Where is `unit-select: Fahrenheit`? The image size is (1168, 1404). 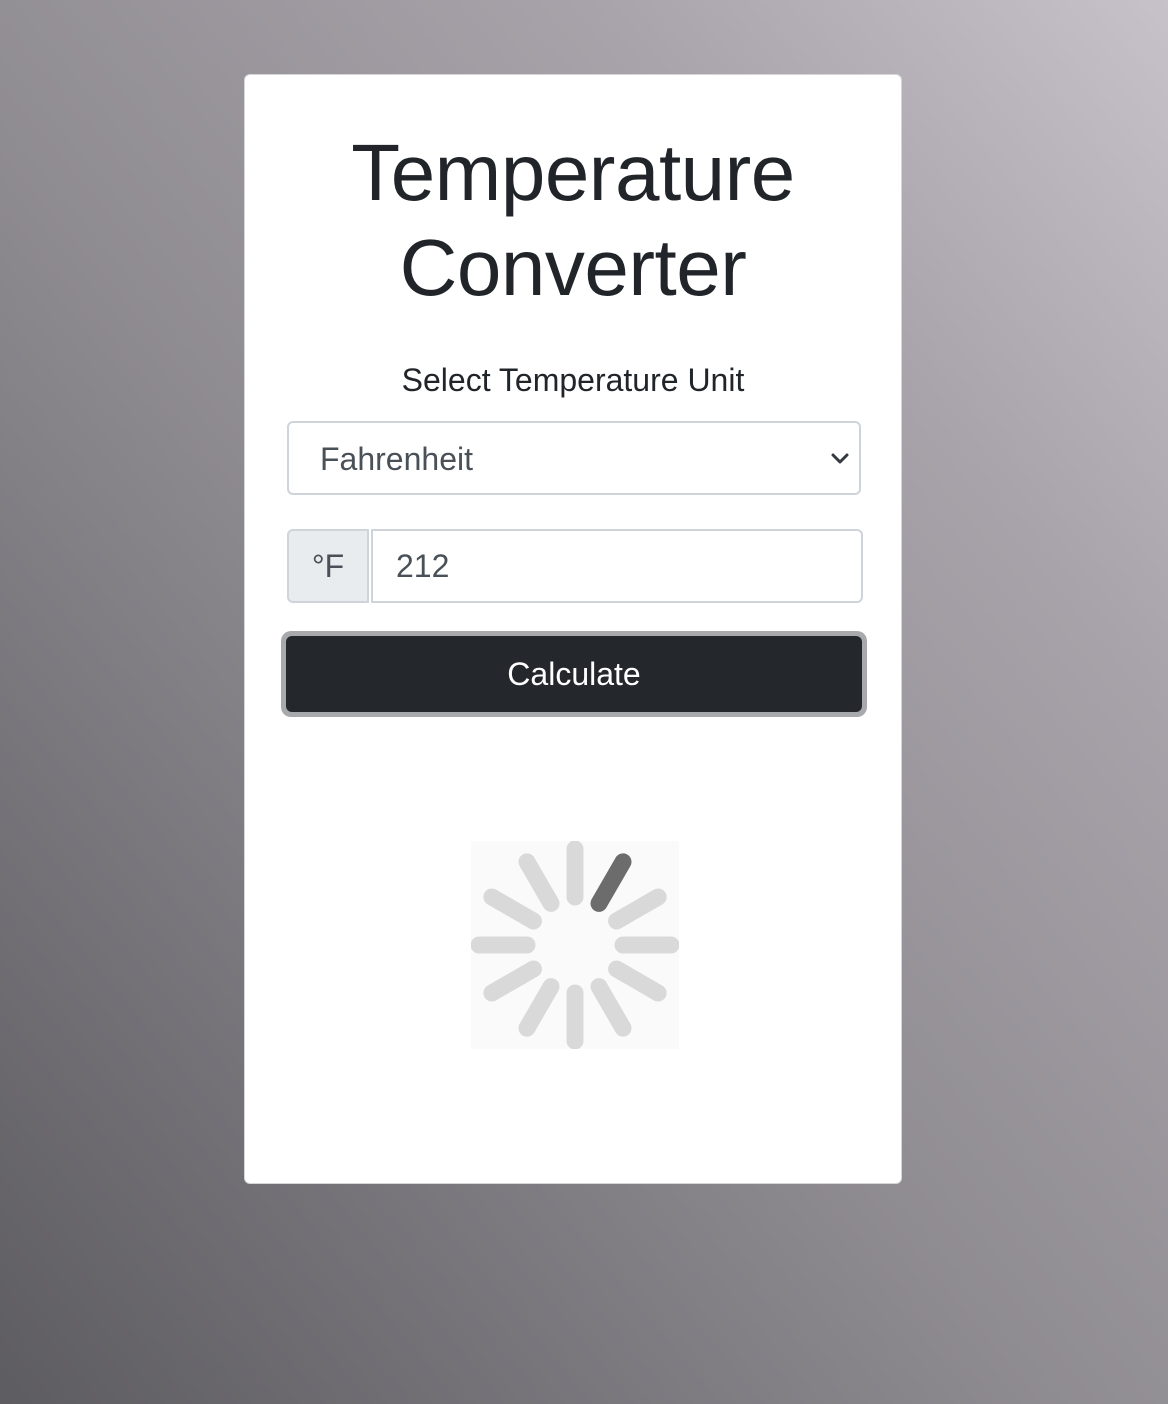
unit-select: Fahrenheit is located at coordinates (574, 458).